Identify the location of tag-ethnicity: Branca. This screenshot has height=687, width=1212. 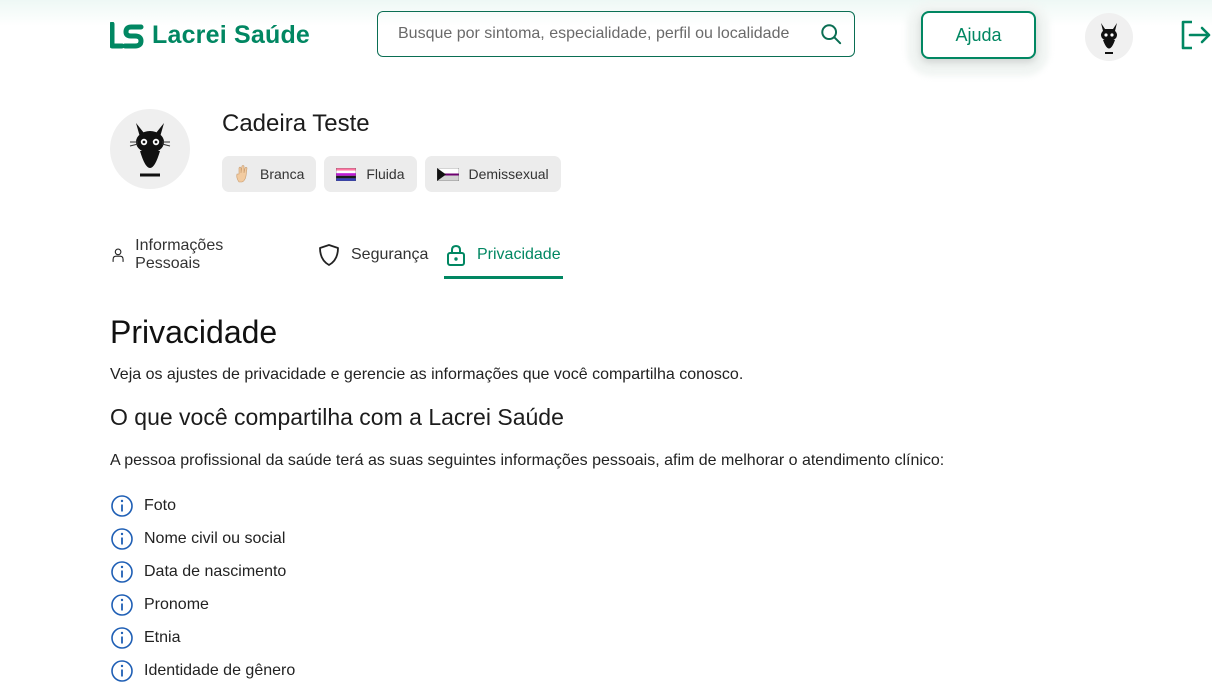
(269, 174).